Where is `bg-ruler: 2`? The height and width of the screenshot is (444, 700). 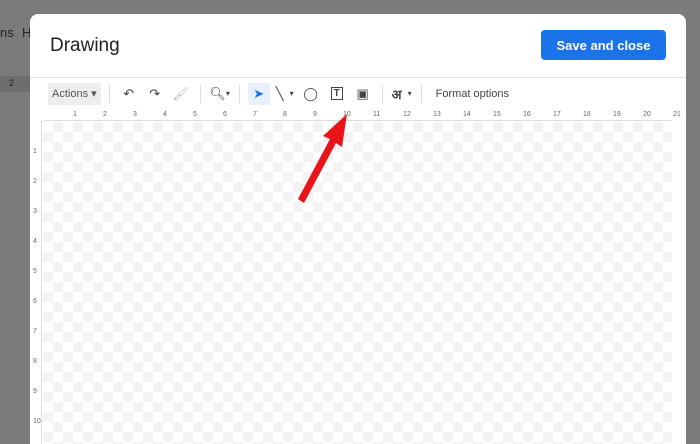 bg-ruler: 2 is located at coordinates (15, 84).